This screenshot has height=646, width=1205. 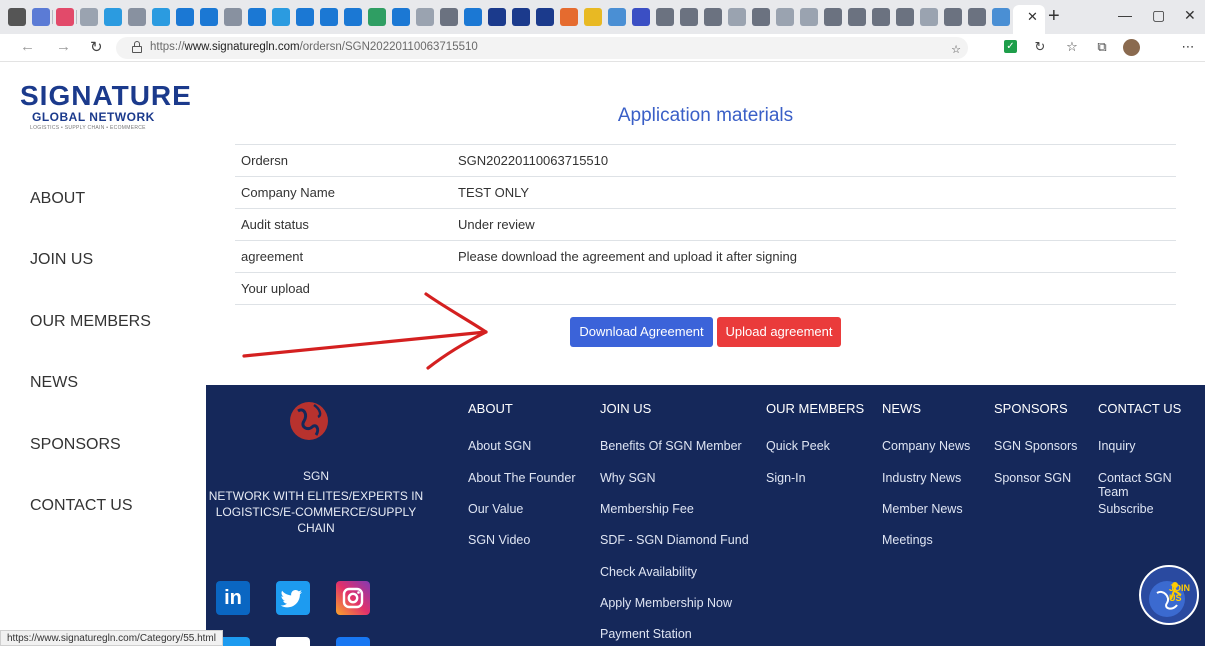 I want to click on sidebar-item-about: ABOUT, so click(x=57, y=199).